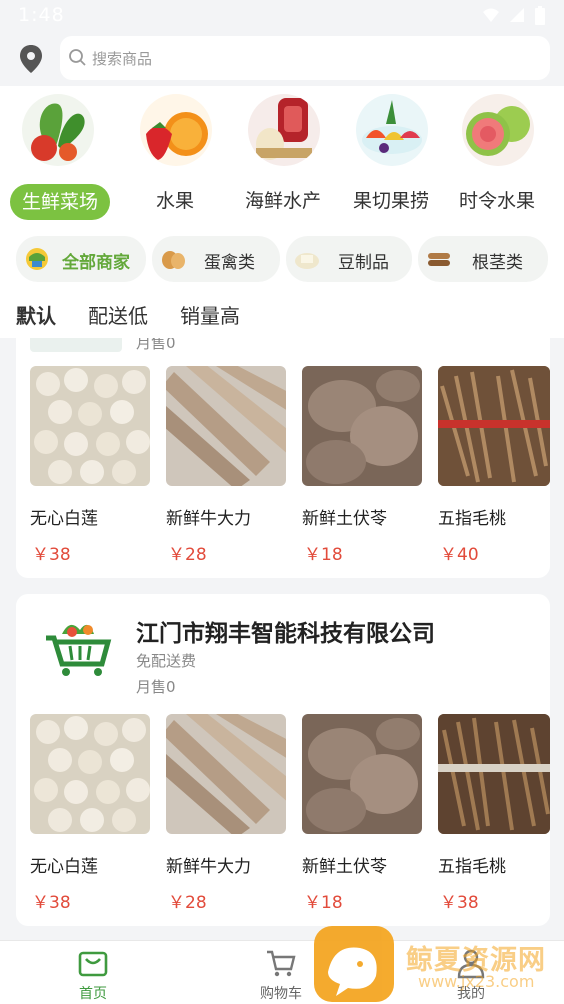  What do you see at coordinates (79, 650) in the screenshot?
I see `shopping-cart-logo` at bounding box center [79, 650].